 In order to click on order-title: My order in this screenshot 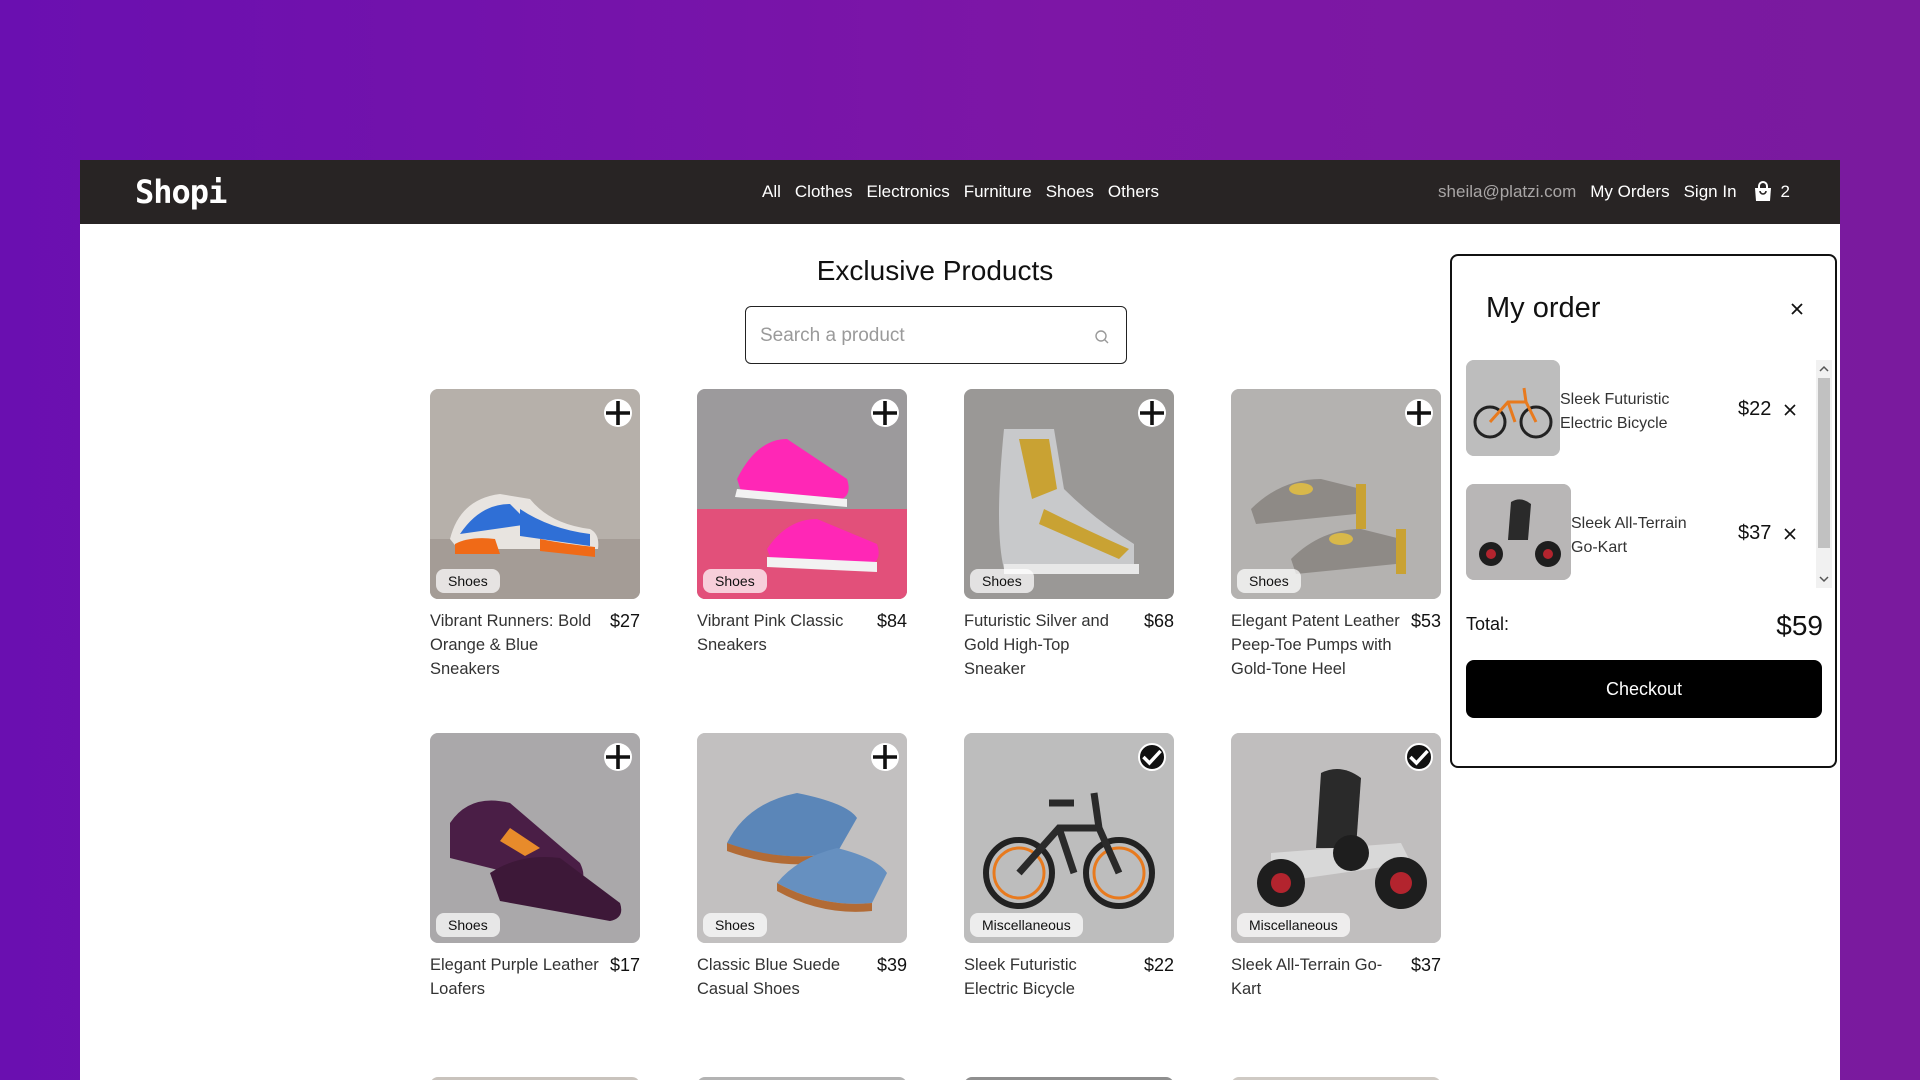, I will do `click(1543, 308)`.